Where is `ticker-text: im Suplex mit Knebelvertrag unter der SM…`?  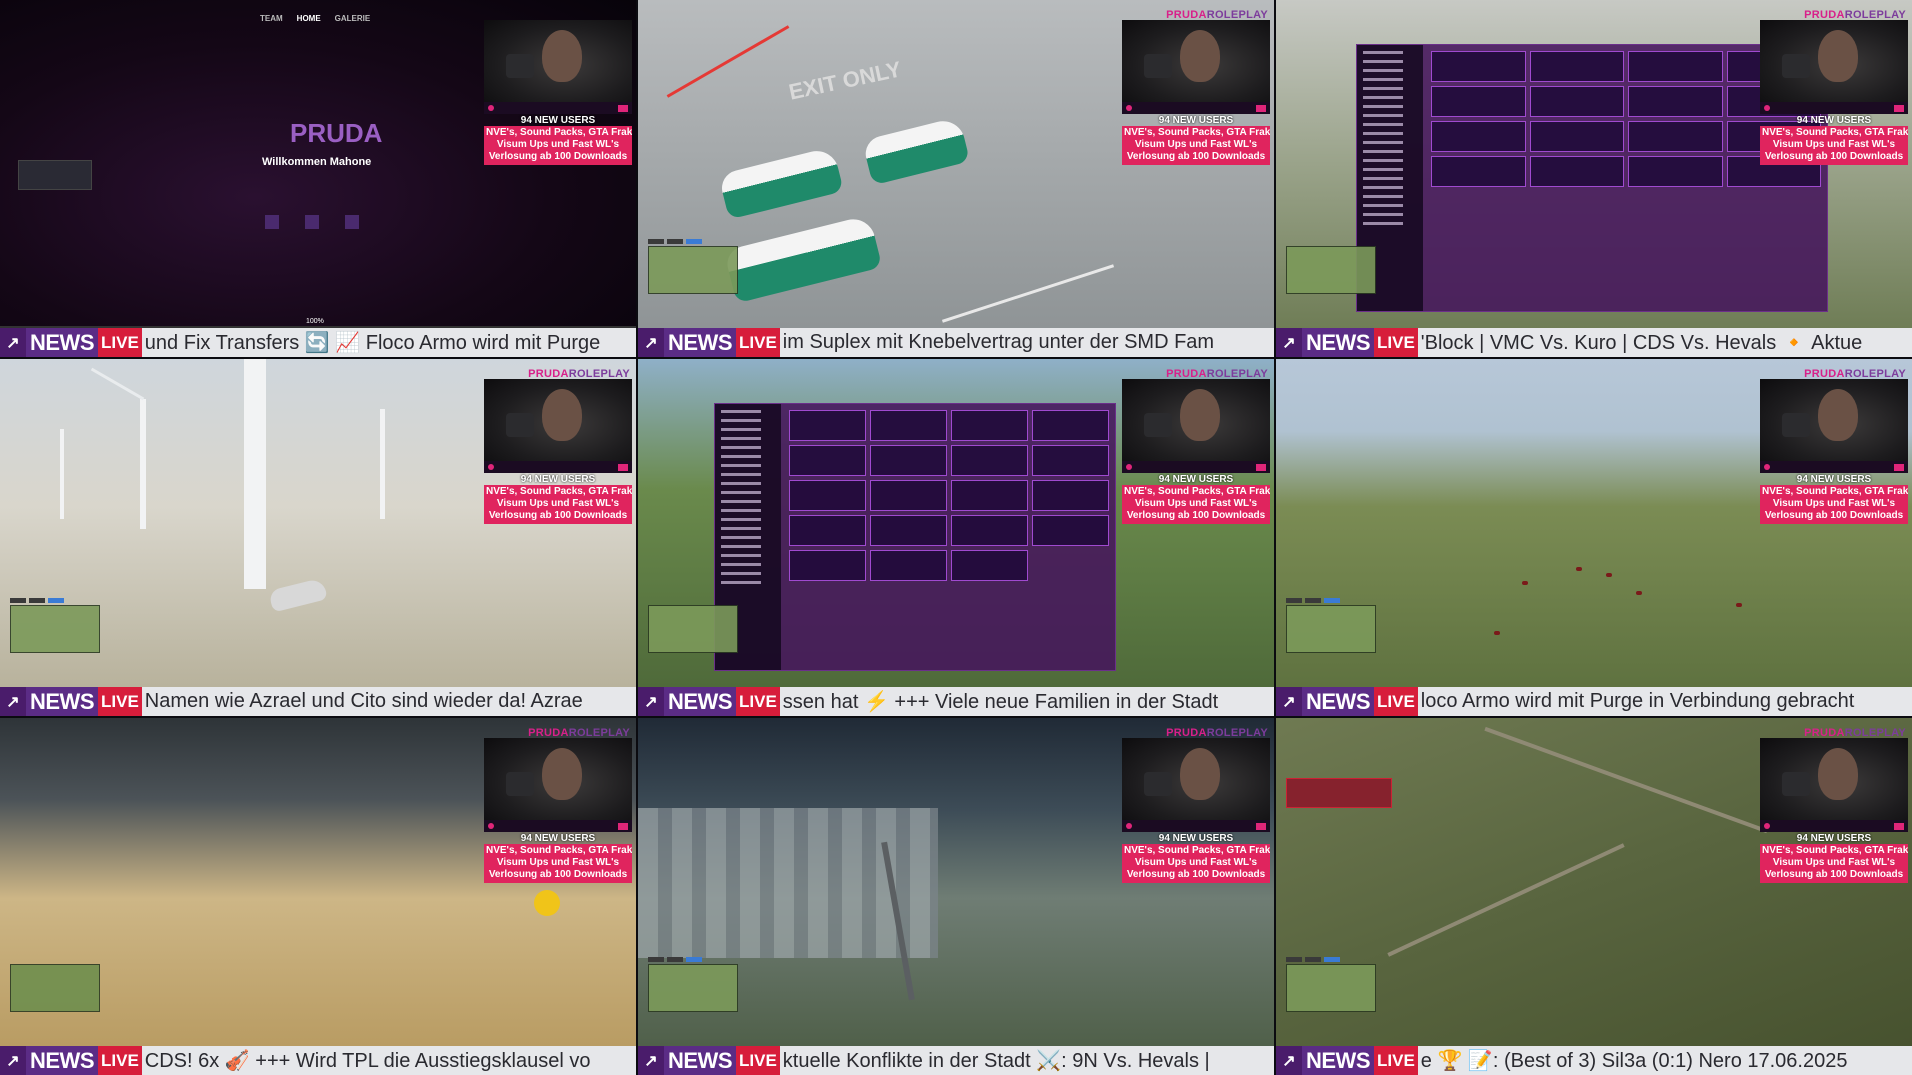
ticker-text: im Suplex mit Knebelvertrag unter der SM… is located at coordinates (998, 342).